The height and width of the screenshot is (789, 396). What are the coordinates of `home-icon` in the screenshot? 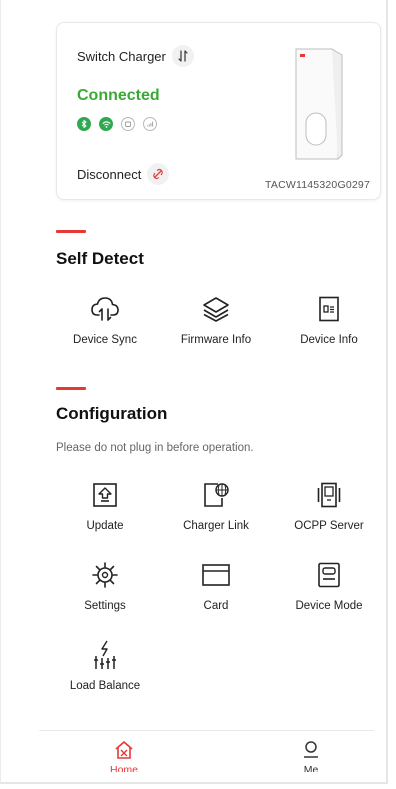 It's located at (124, 750).